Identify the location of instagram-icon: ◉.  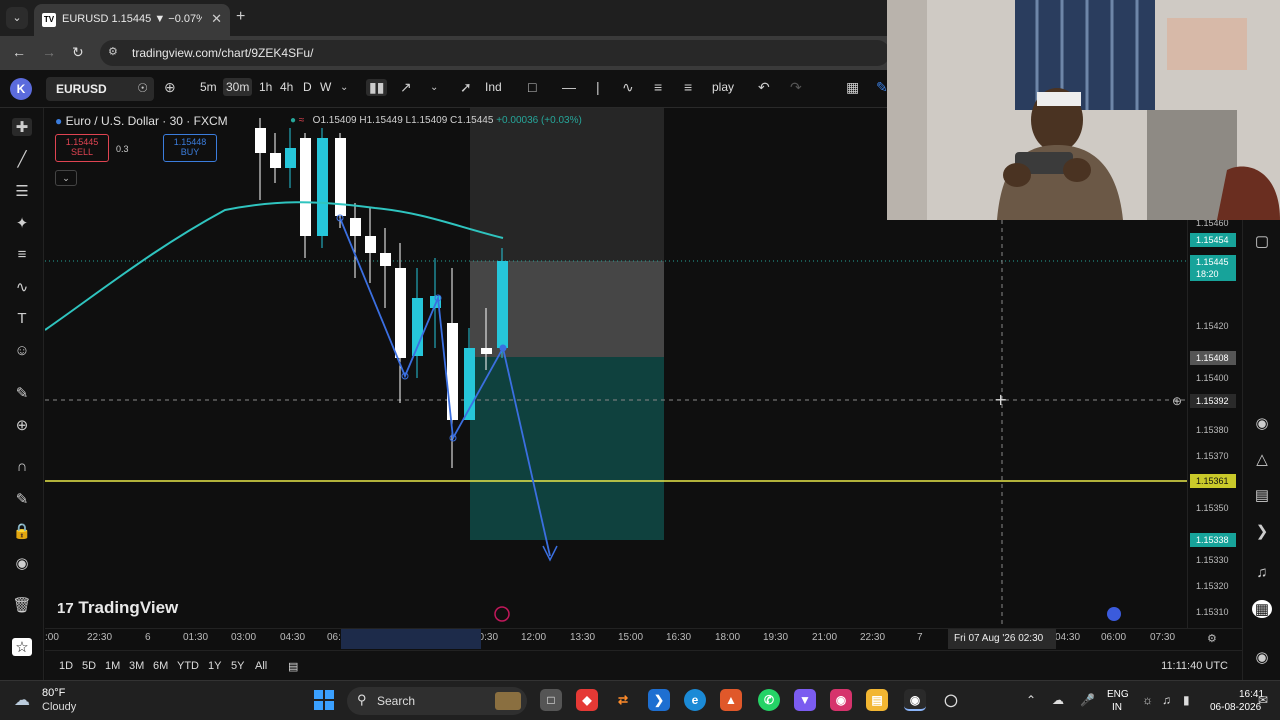
(841, 700).